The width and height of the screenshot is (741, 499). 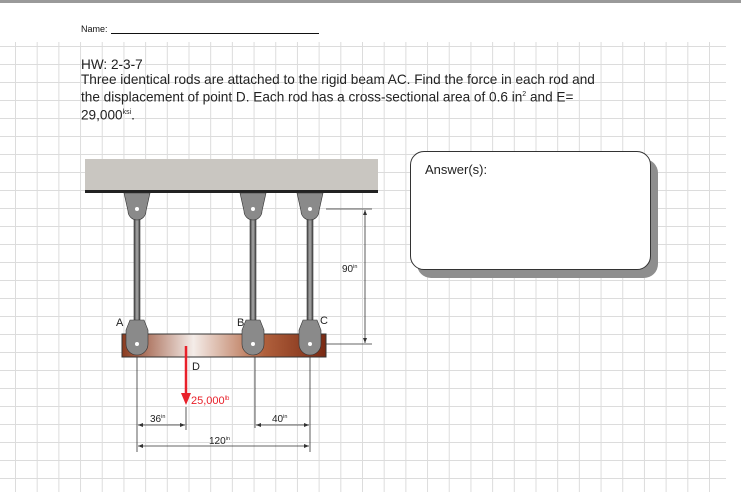 What do you see at coordinates (210, 401) in the screenshot?
I see `load-label: 25,000lb` at bounding box center [210, 401].